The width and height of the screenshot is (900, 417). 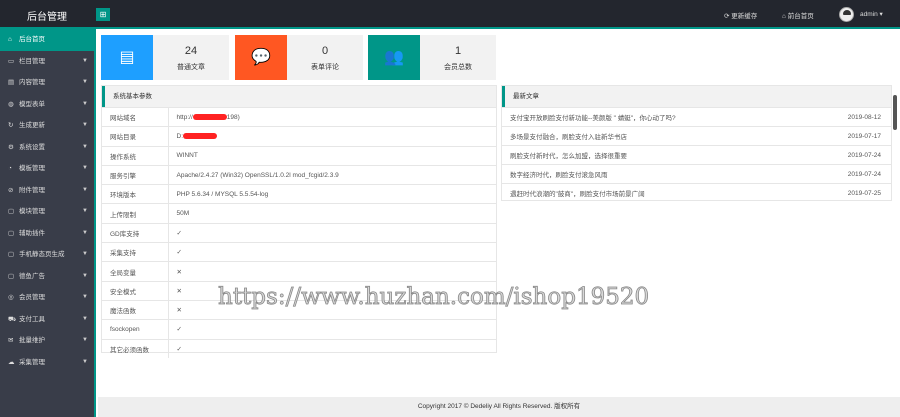 What do you see at coordinates (846, 136) in the screenshot?
I see `article-date: 2019-07-17` at bounding box center [846, 136].